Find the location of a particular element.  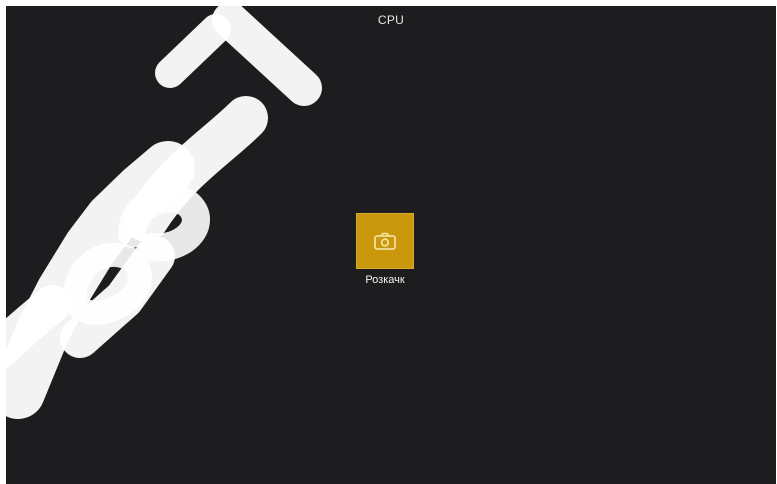

camera-icon is located at coordinates (385, 241).